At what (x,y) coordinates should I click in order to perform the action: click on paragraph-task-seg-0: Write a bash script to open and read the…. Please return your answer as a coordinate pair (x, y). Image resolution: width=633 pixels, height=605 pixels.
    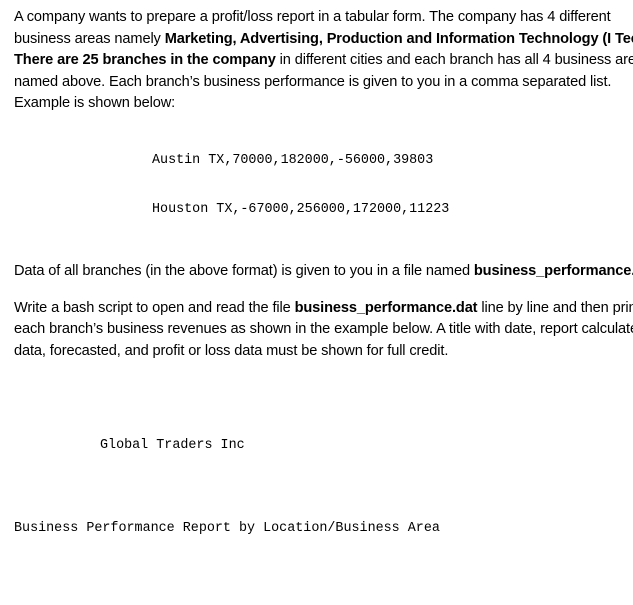
    Looking at the image, I should click on (154, 307).